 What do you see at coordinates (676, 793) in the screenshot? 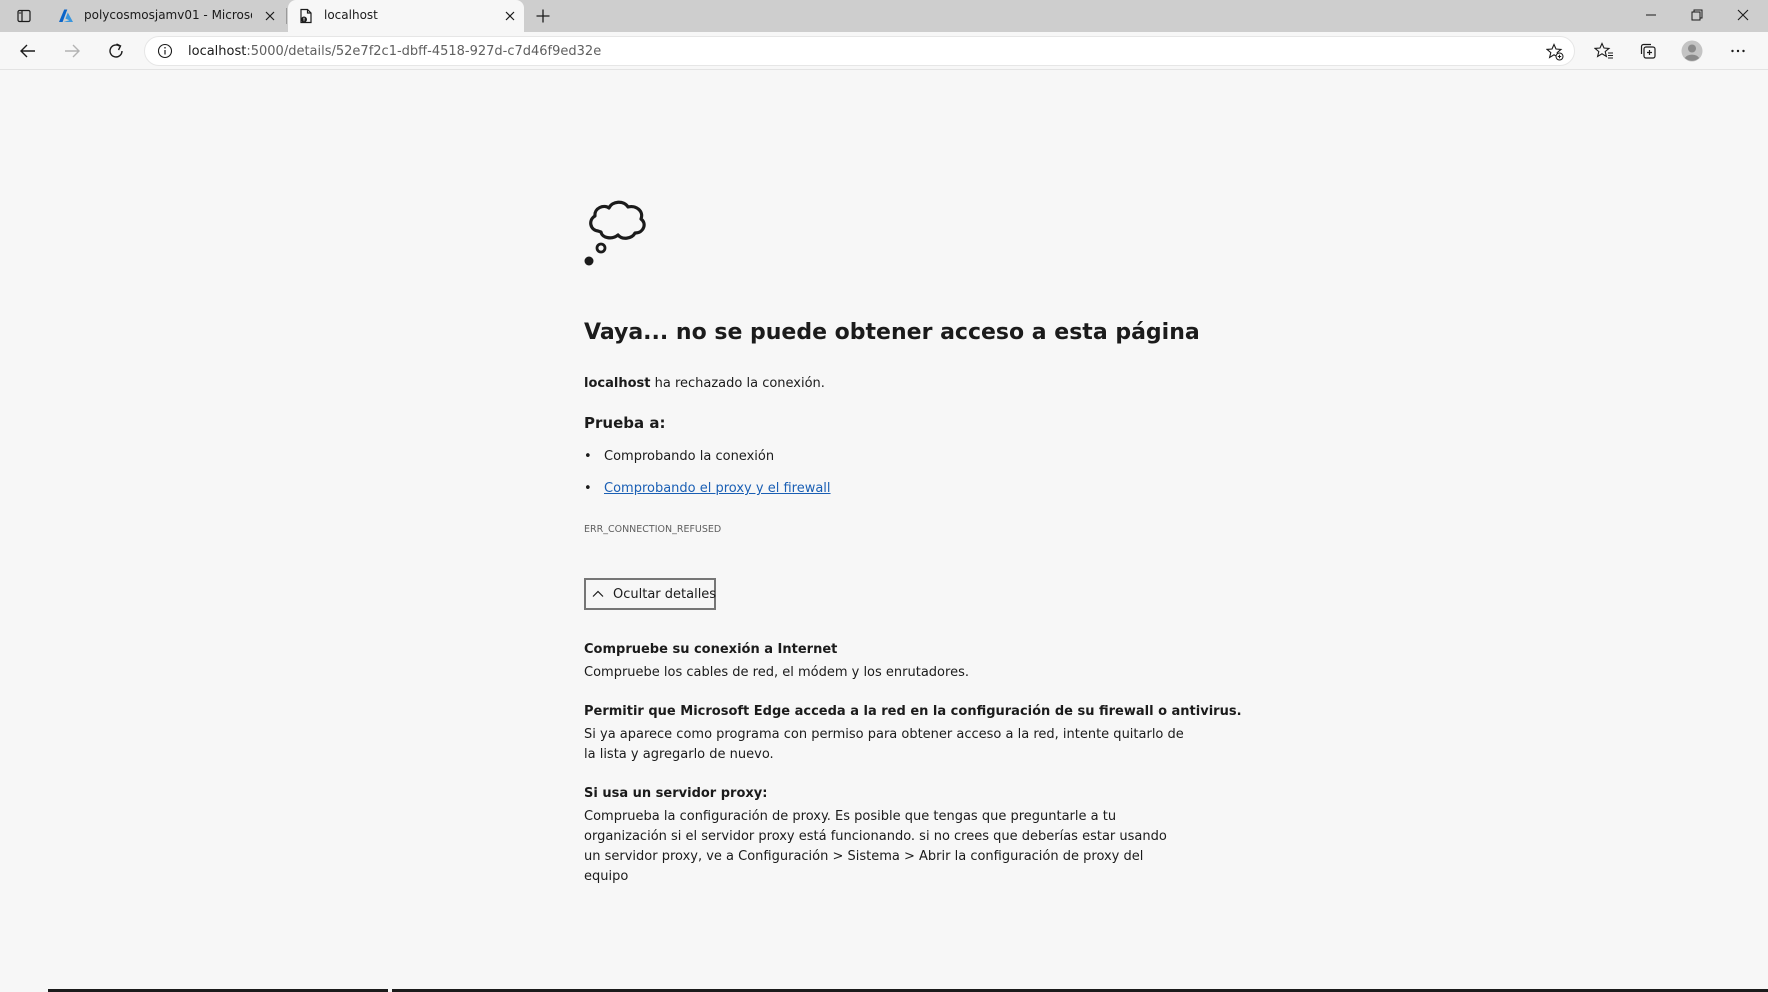
I see `details-title: Si usa un servidor proxy:` at bounding box center [676, 793].